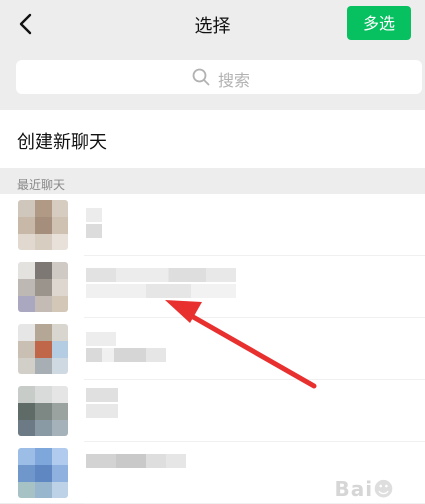 This screenshot has height=504, width=425. Describe the element at coordinates (379, 23) in the screenshot. I see `multi-select-button: 多选` at that location.